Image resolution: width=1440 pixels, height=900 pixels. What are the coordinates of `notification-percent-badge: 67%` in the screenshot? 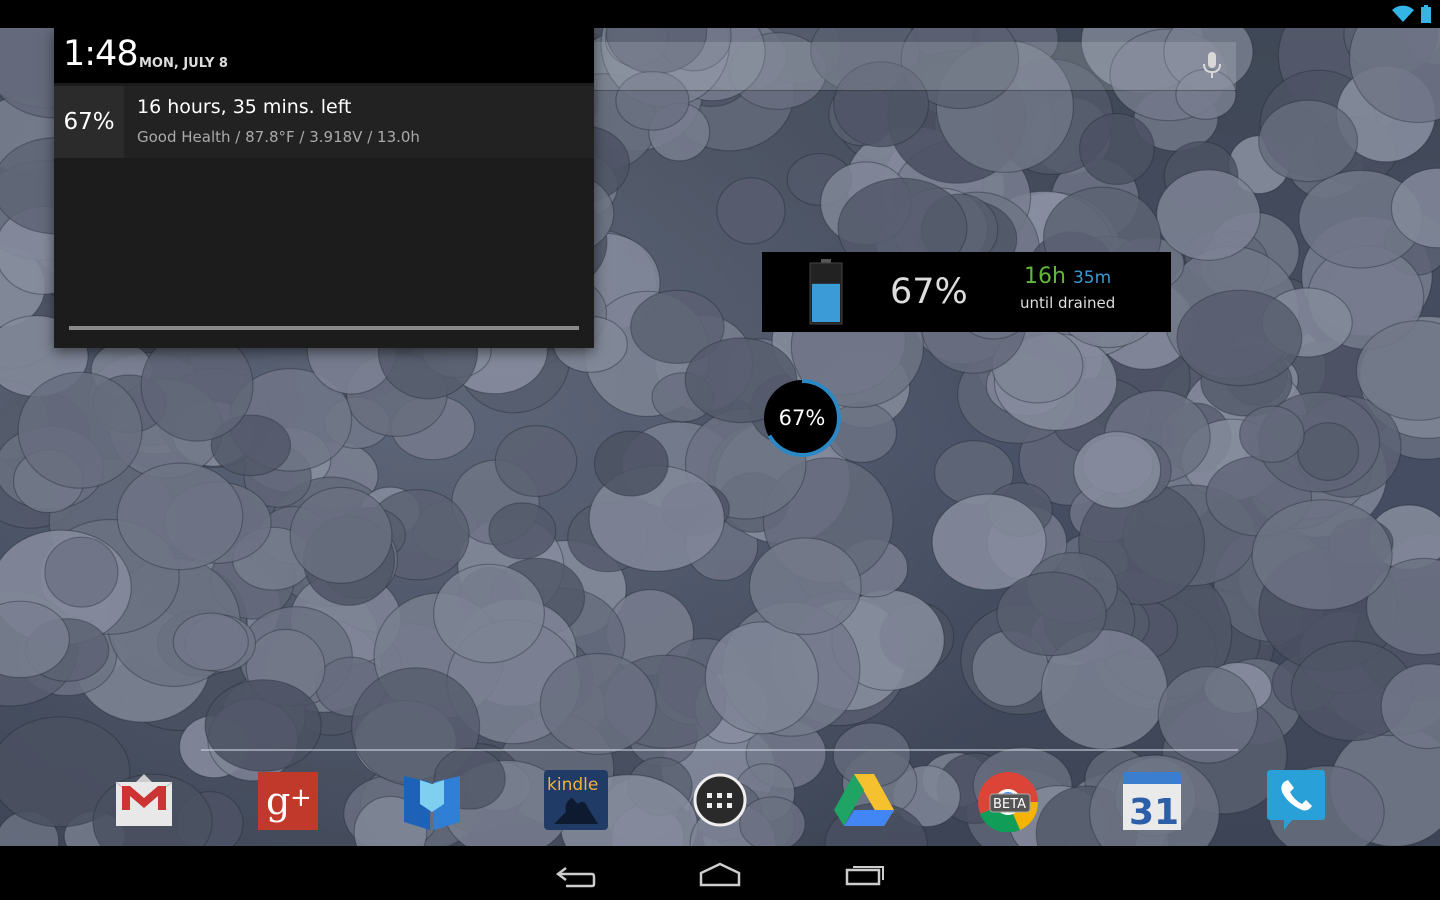 It's located at (89, 122).